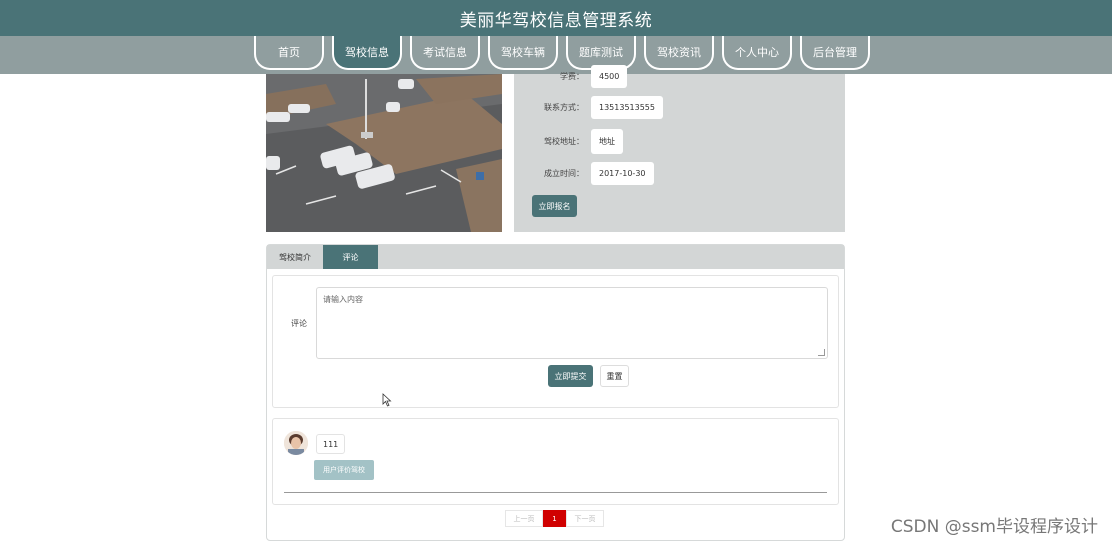  I want to click on contact-value: 13513513555, so click(627, 107).